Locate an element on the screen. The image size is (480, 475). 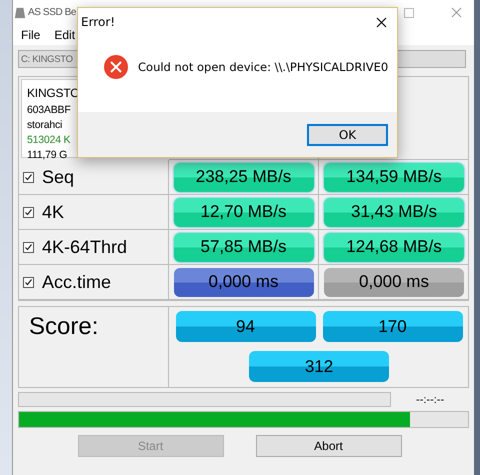
result-value: 57,85 MB/s is located at coordinates (244, 247).